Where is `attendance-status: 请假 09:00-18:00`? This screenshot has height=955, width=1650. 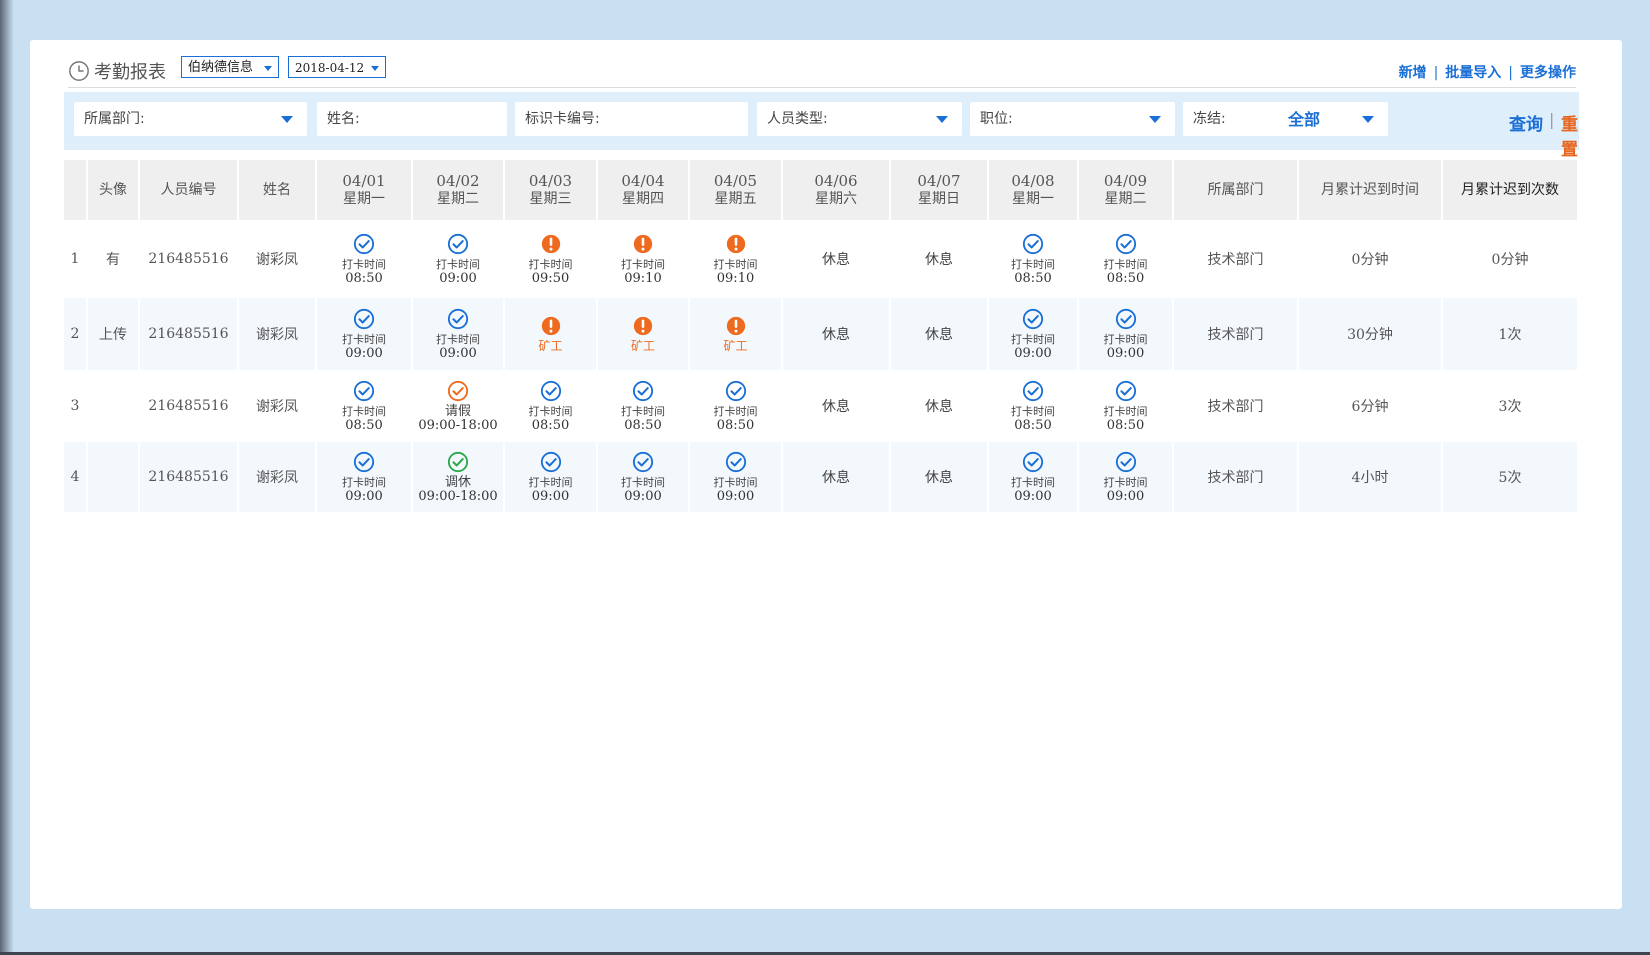
attendance-status: 请假 09:00-18:00 is located at coordinates (458, 406).